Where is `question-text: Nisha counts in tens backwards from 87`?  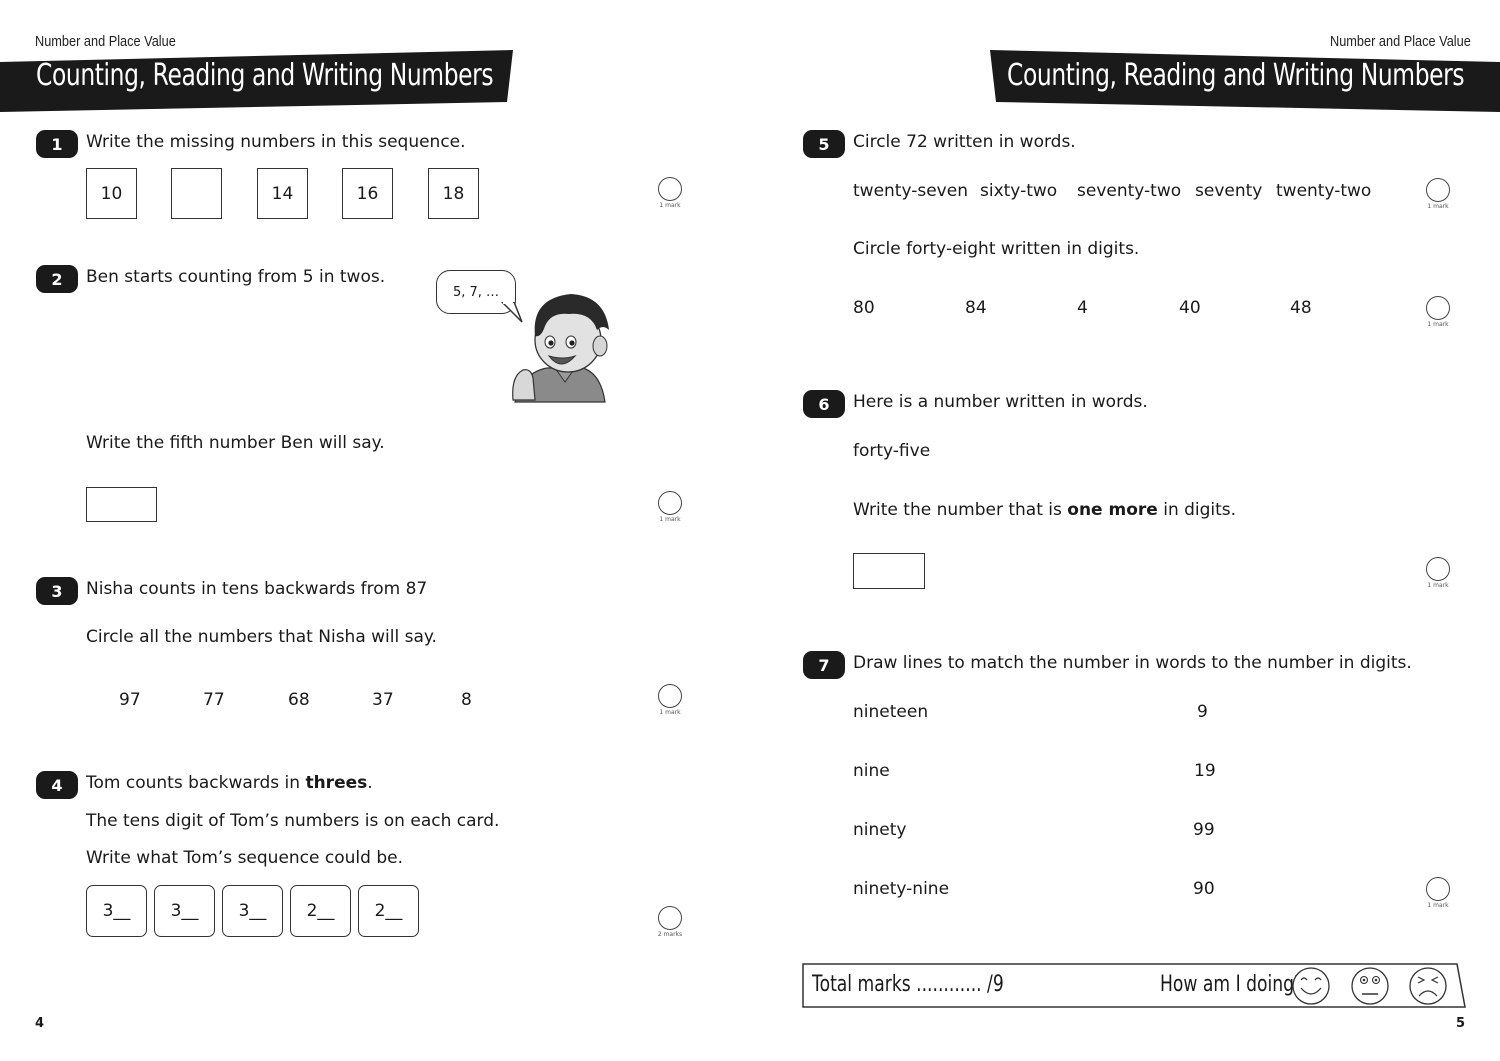
question-text: Nisha counts in tens backwards from 87 is located at coordinates (257, 589).